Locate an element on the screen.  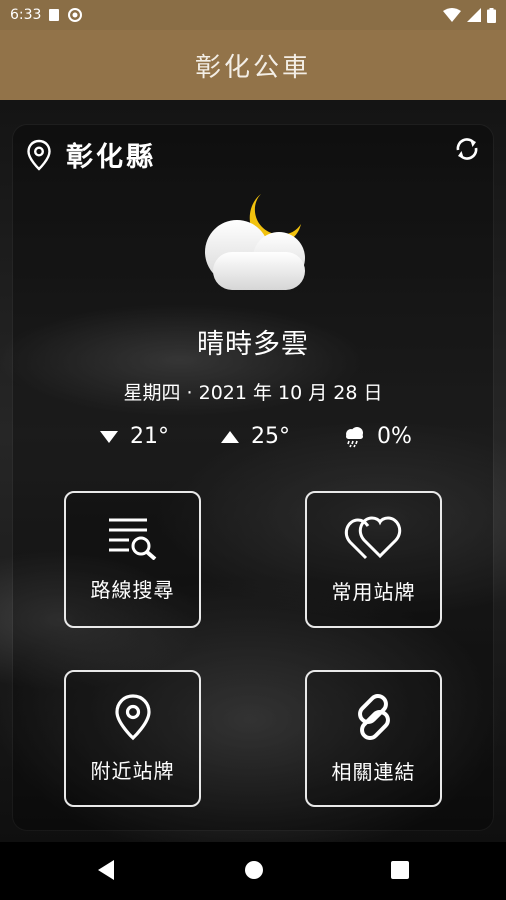
home-icon is located at coordinates (254, 870).